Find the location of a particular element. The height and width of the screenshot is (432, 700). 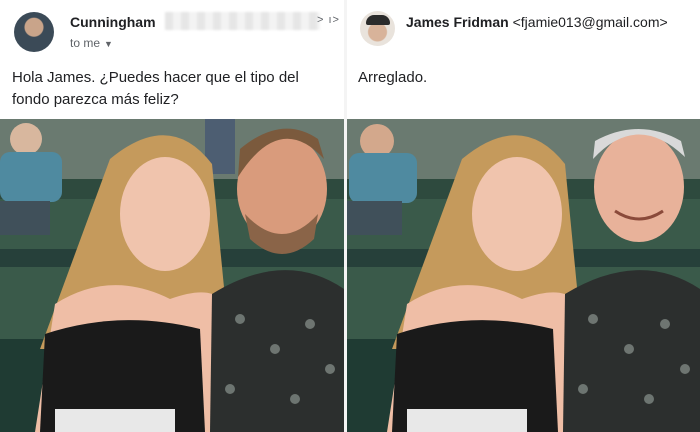

chevron-down-icon: ▼ is located at coordinates (108, 44).